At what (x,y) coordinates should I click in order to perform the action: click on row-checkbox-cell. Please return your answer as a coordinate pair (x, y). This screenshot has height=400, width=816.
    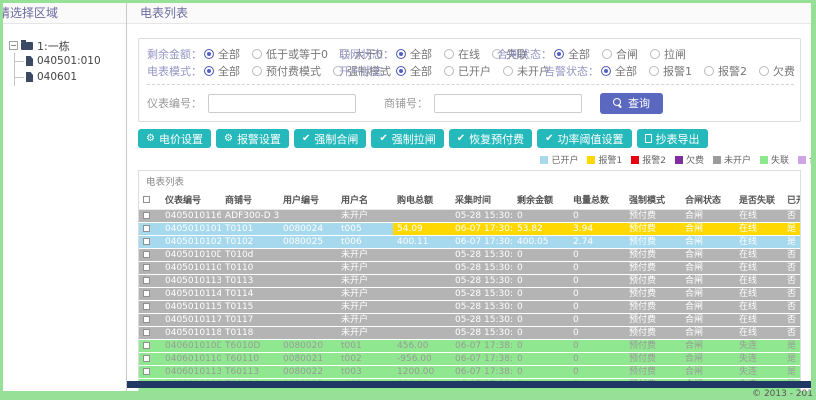
    Looking at the image, I should click on (150, 242).